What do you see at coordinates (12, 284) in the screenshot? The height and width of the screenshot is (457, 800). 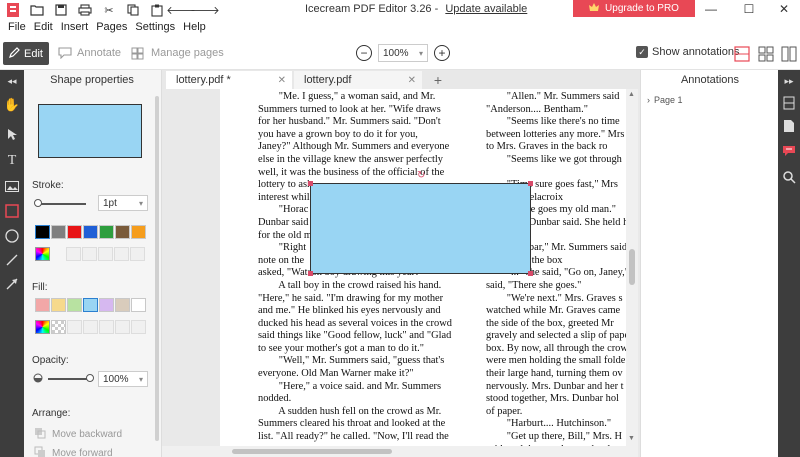 I see `arrow-tool-icon` at bounding box center [12, 284].